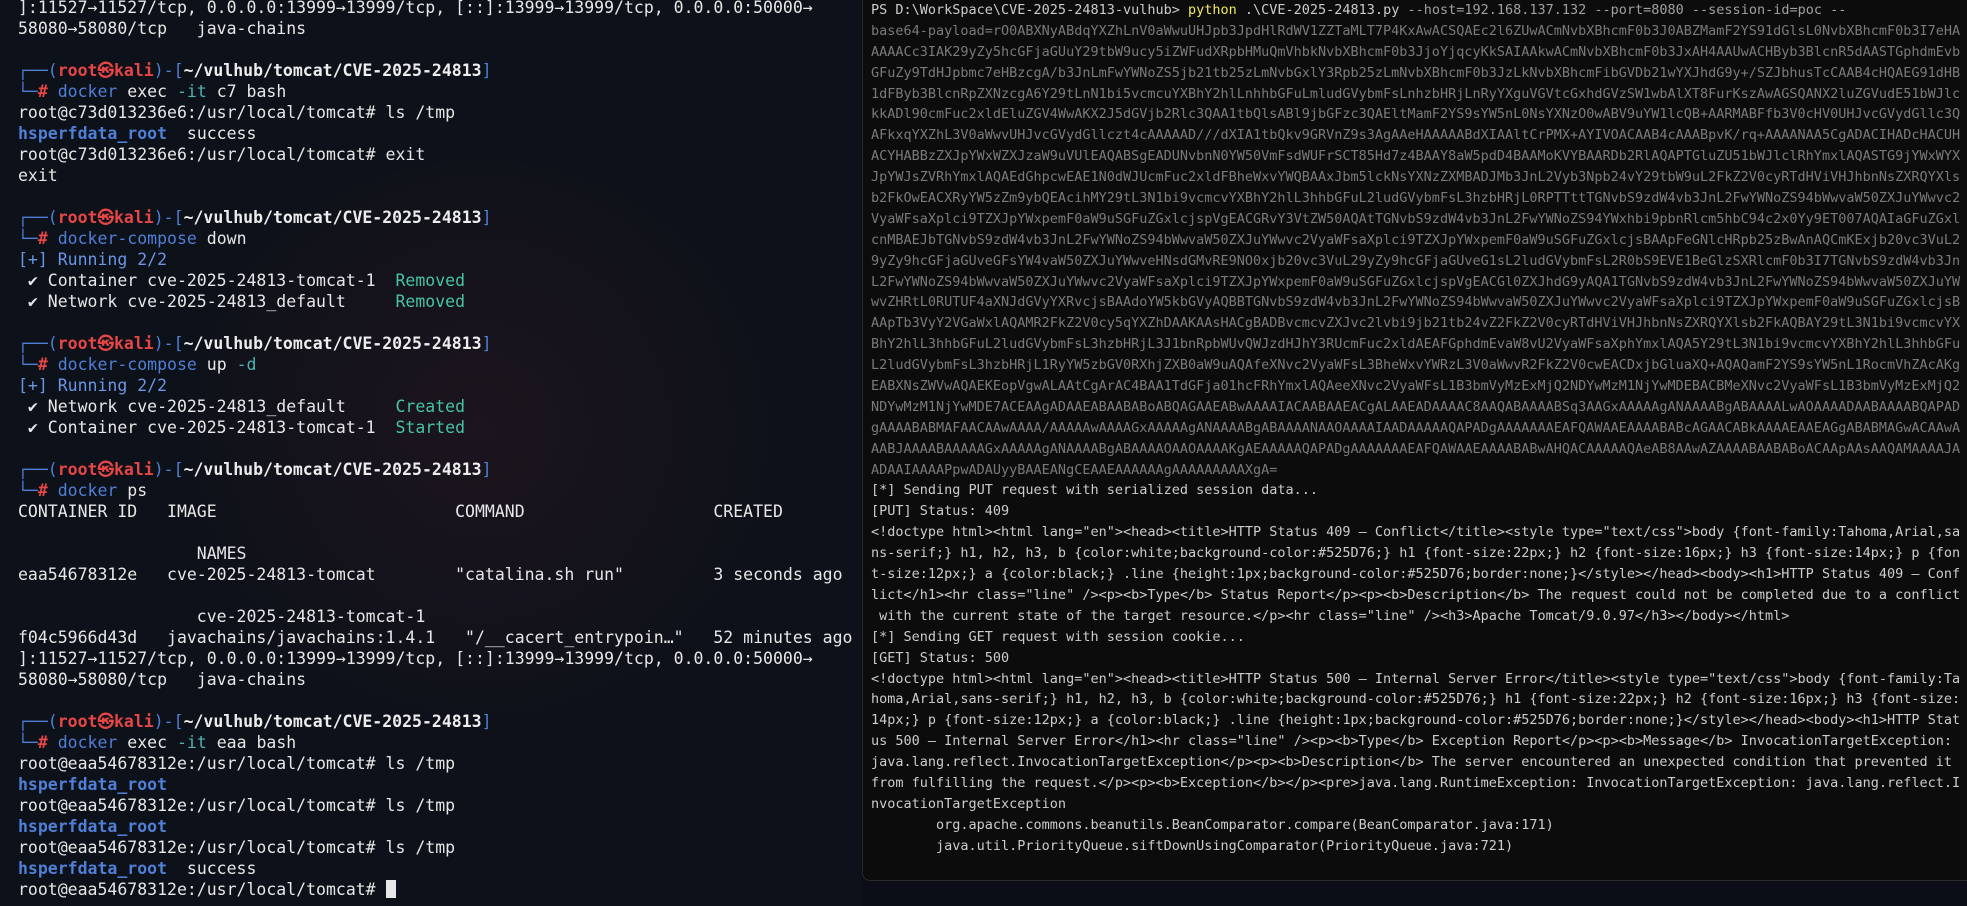 Image resolution: width=1967 pixels, height=906 pixels. Describe the element at coordinates (191, 742) in the screenshot. I see `command-flag: -it` at that location.